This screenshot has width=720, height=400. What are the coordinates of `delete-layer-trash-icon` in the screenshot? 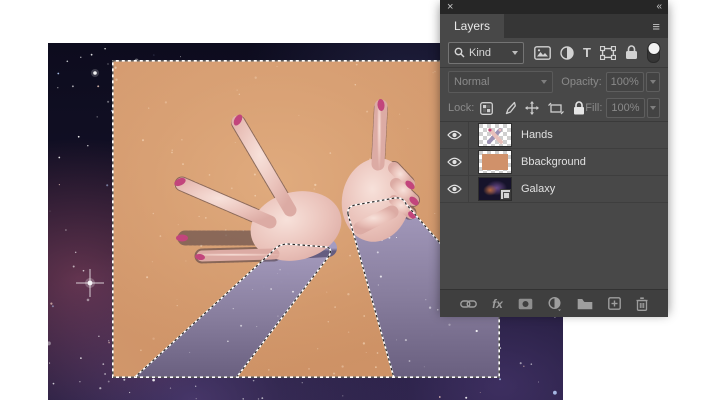 It's located at (642, 303).